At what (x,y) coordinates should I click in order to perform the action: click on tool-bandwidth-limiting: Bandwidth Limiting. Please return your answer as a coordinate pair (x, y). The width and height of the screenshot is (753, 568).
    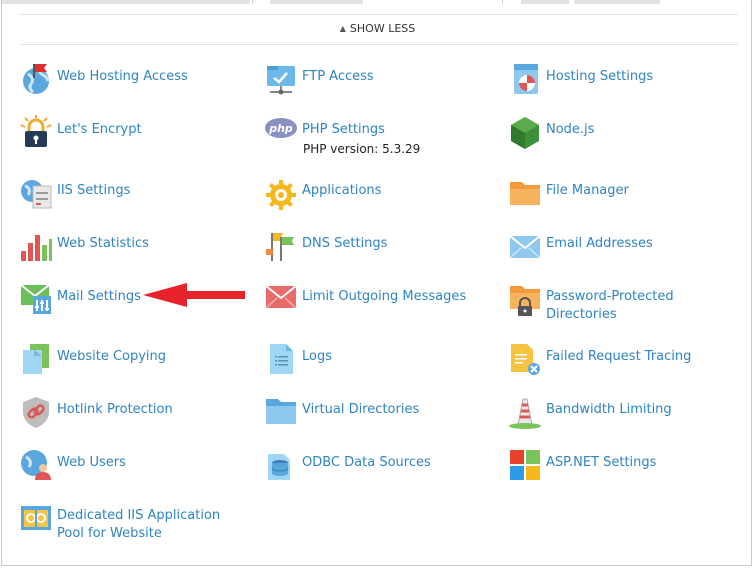
    Looking at the image, I should click on (590, 412).